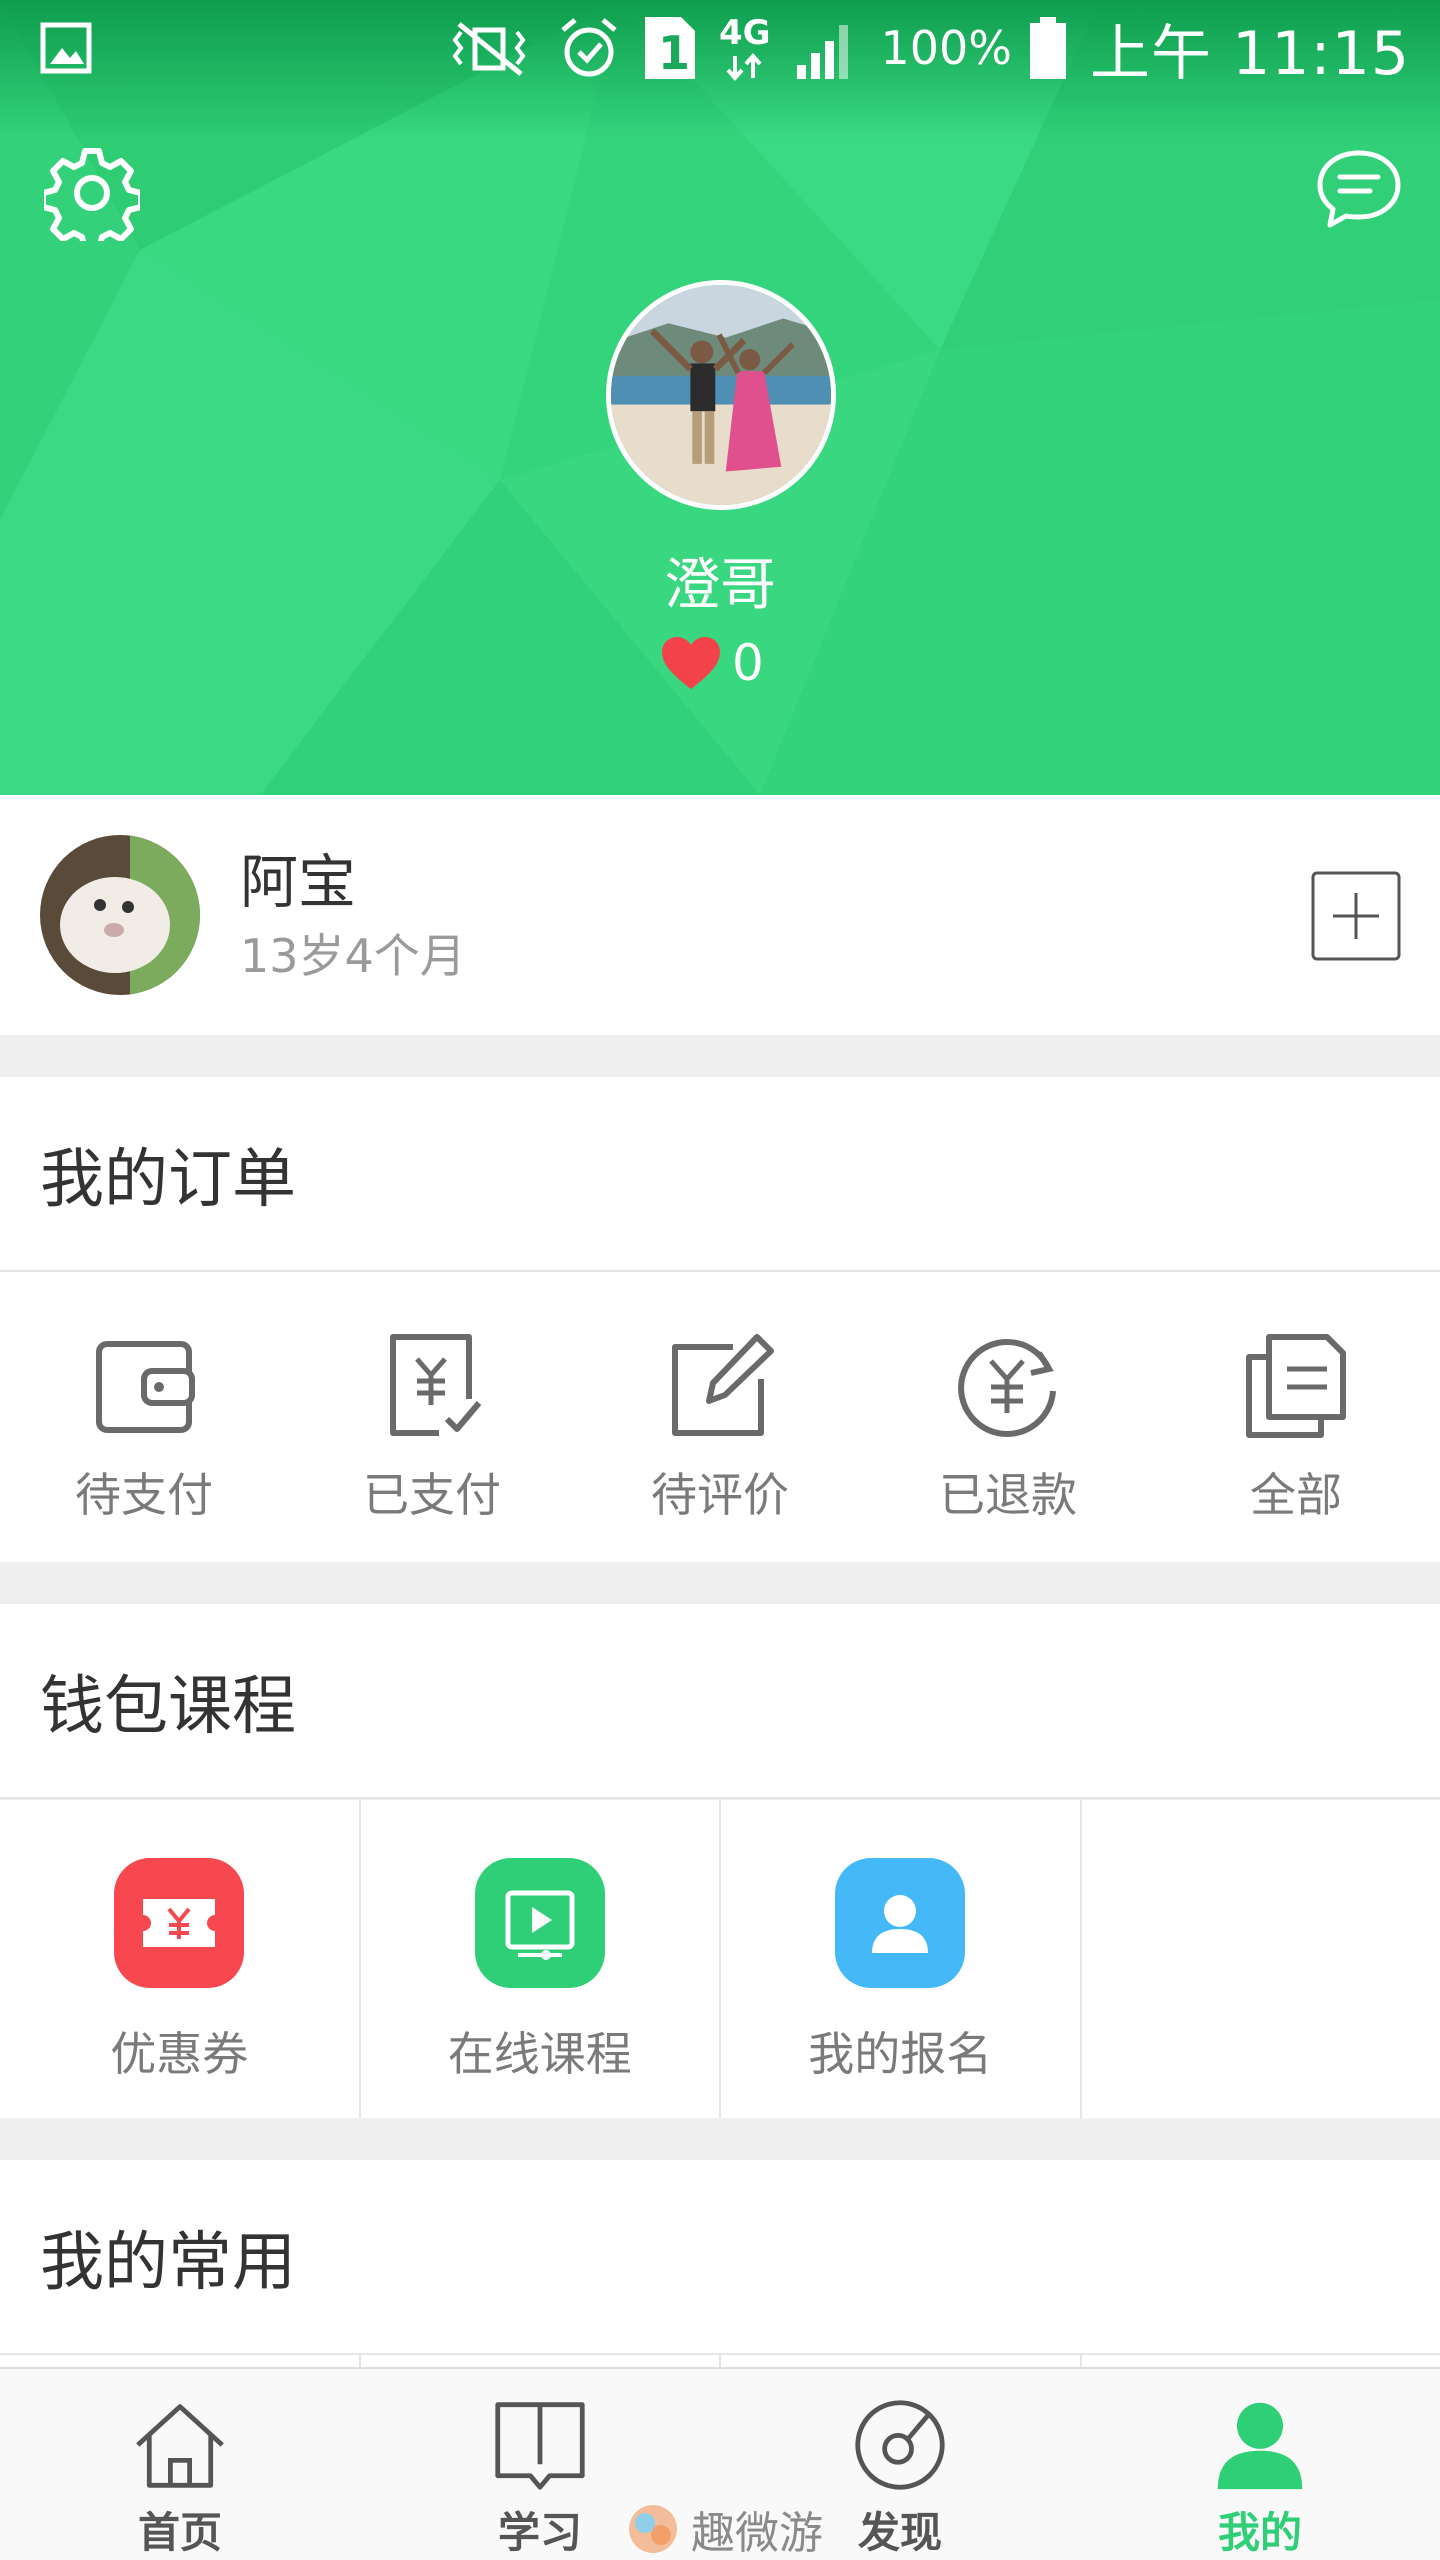  I want to click on battery-icon, so click(1048, 48).